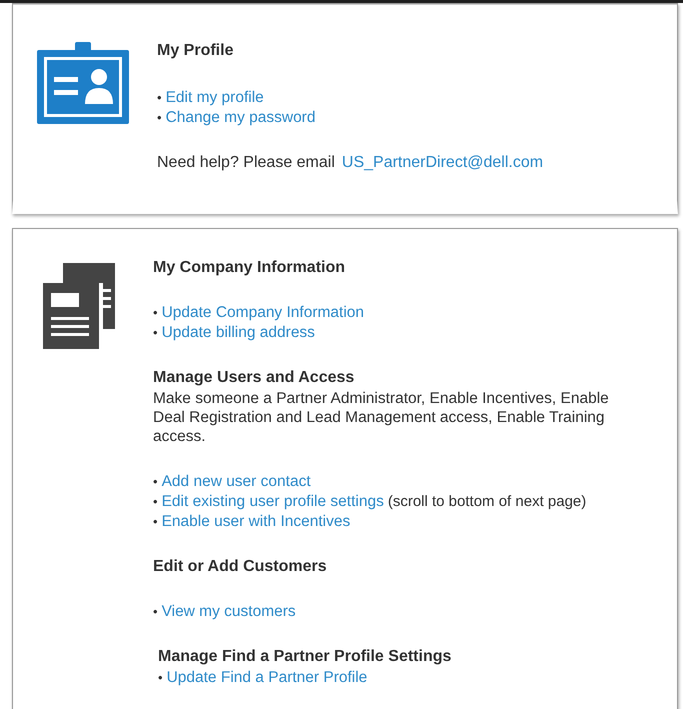 This screenshot has width=683, height=709. What do you see at coordinates (249, 268) in the screenshot?
I see `section-heading: My Company Information` at bounding box center [249, 268].